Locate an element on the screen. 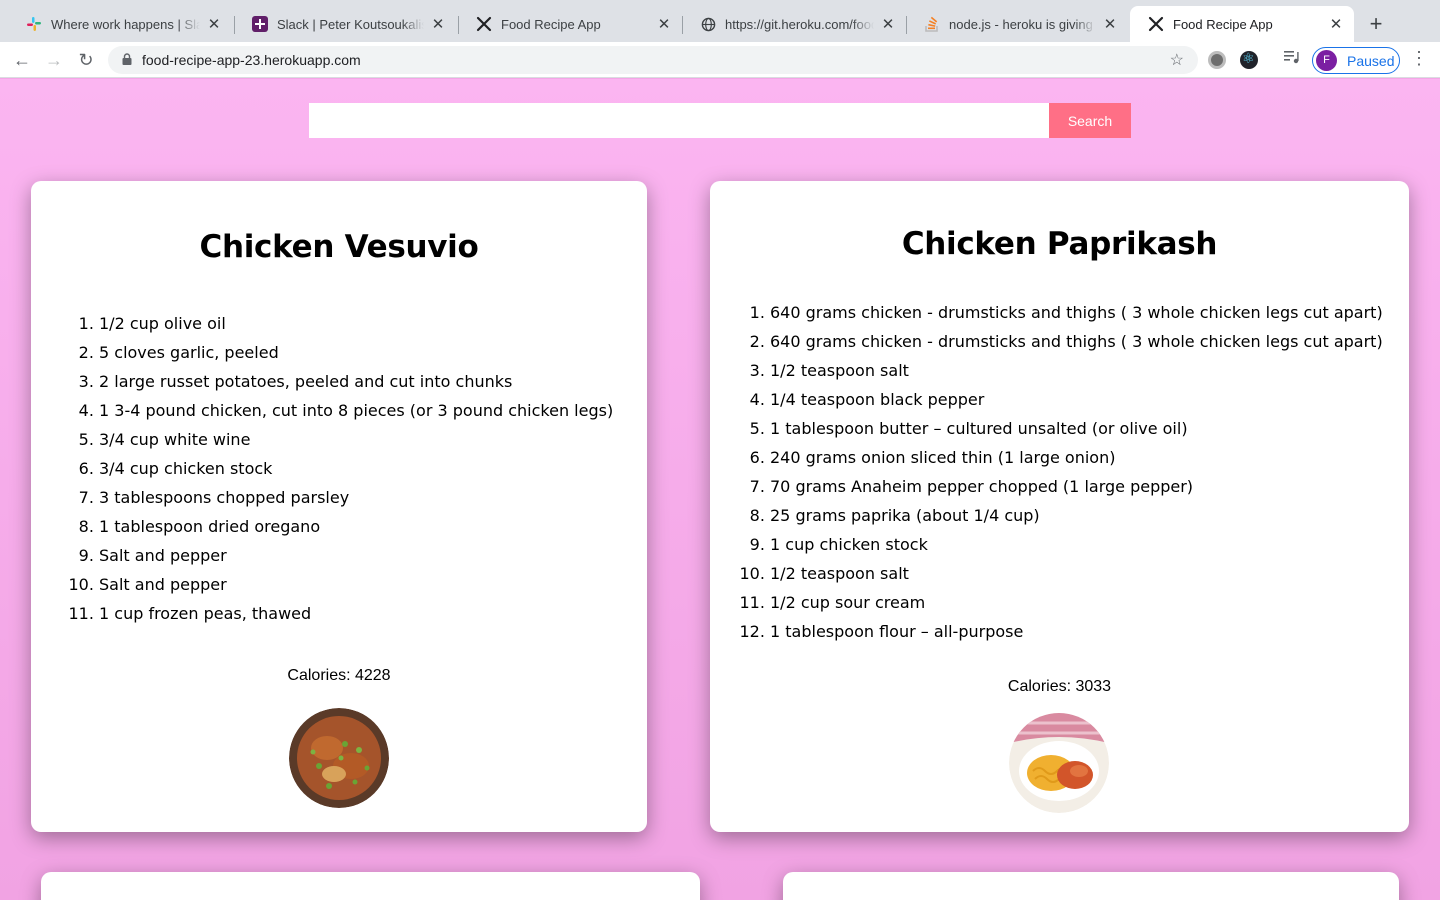 This screenshot has height=900, width=1440. back-arrow-icon: ← is located at coordinates (22, 60).